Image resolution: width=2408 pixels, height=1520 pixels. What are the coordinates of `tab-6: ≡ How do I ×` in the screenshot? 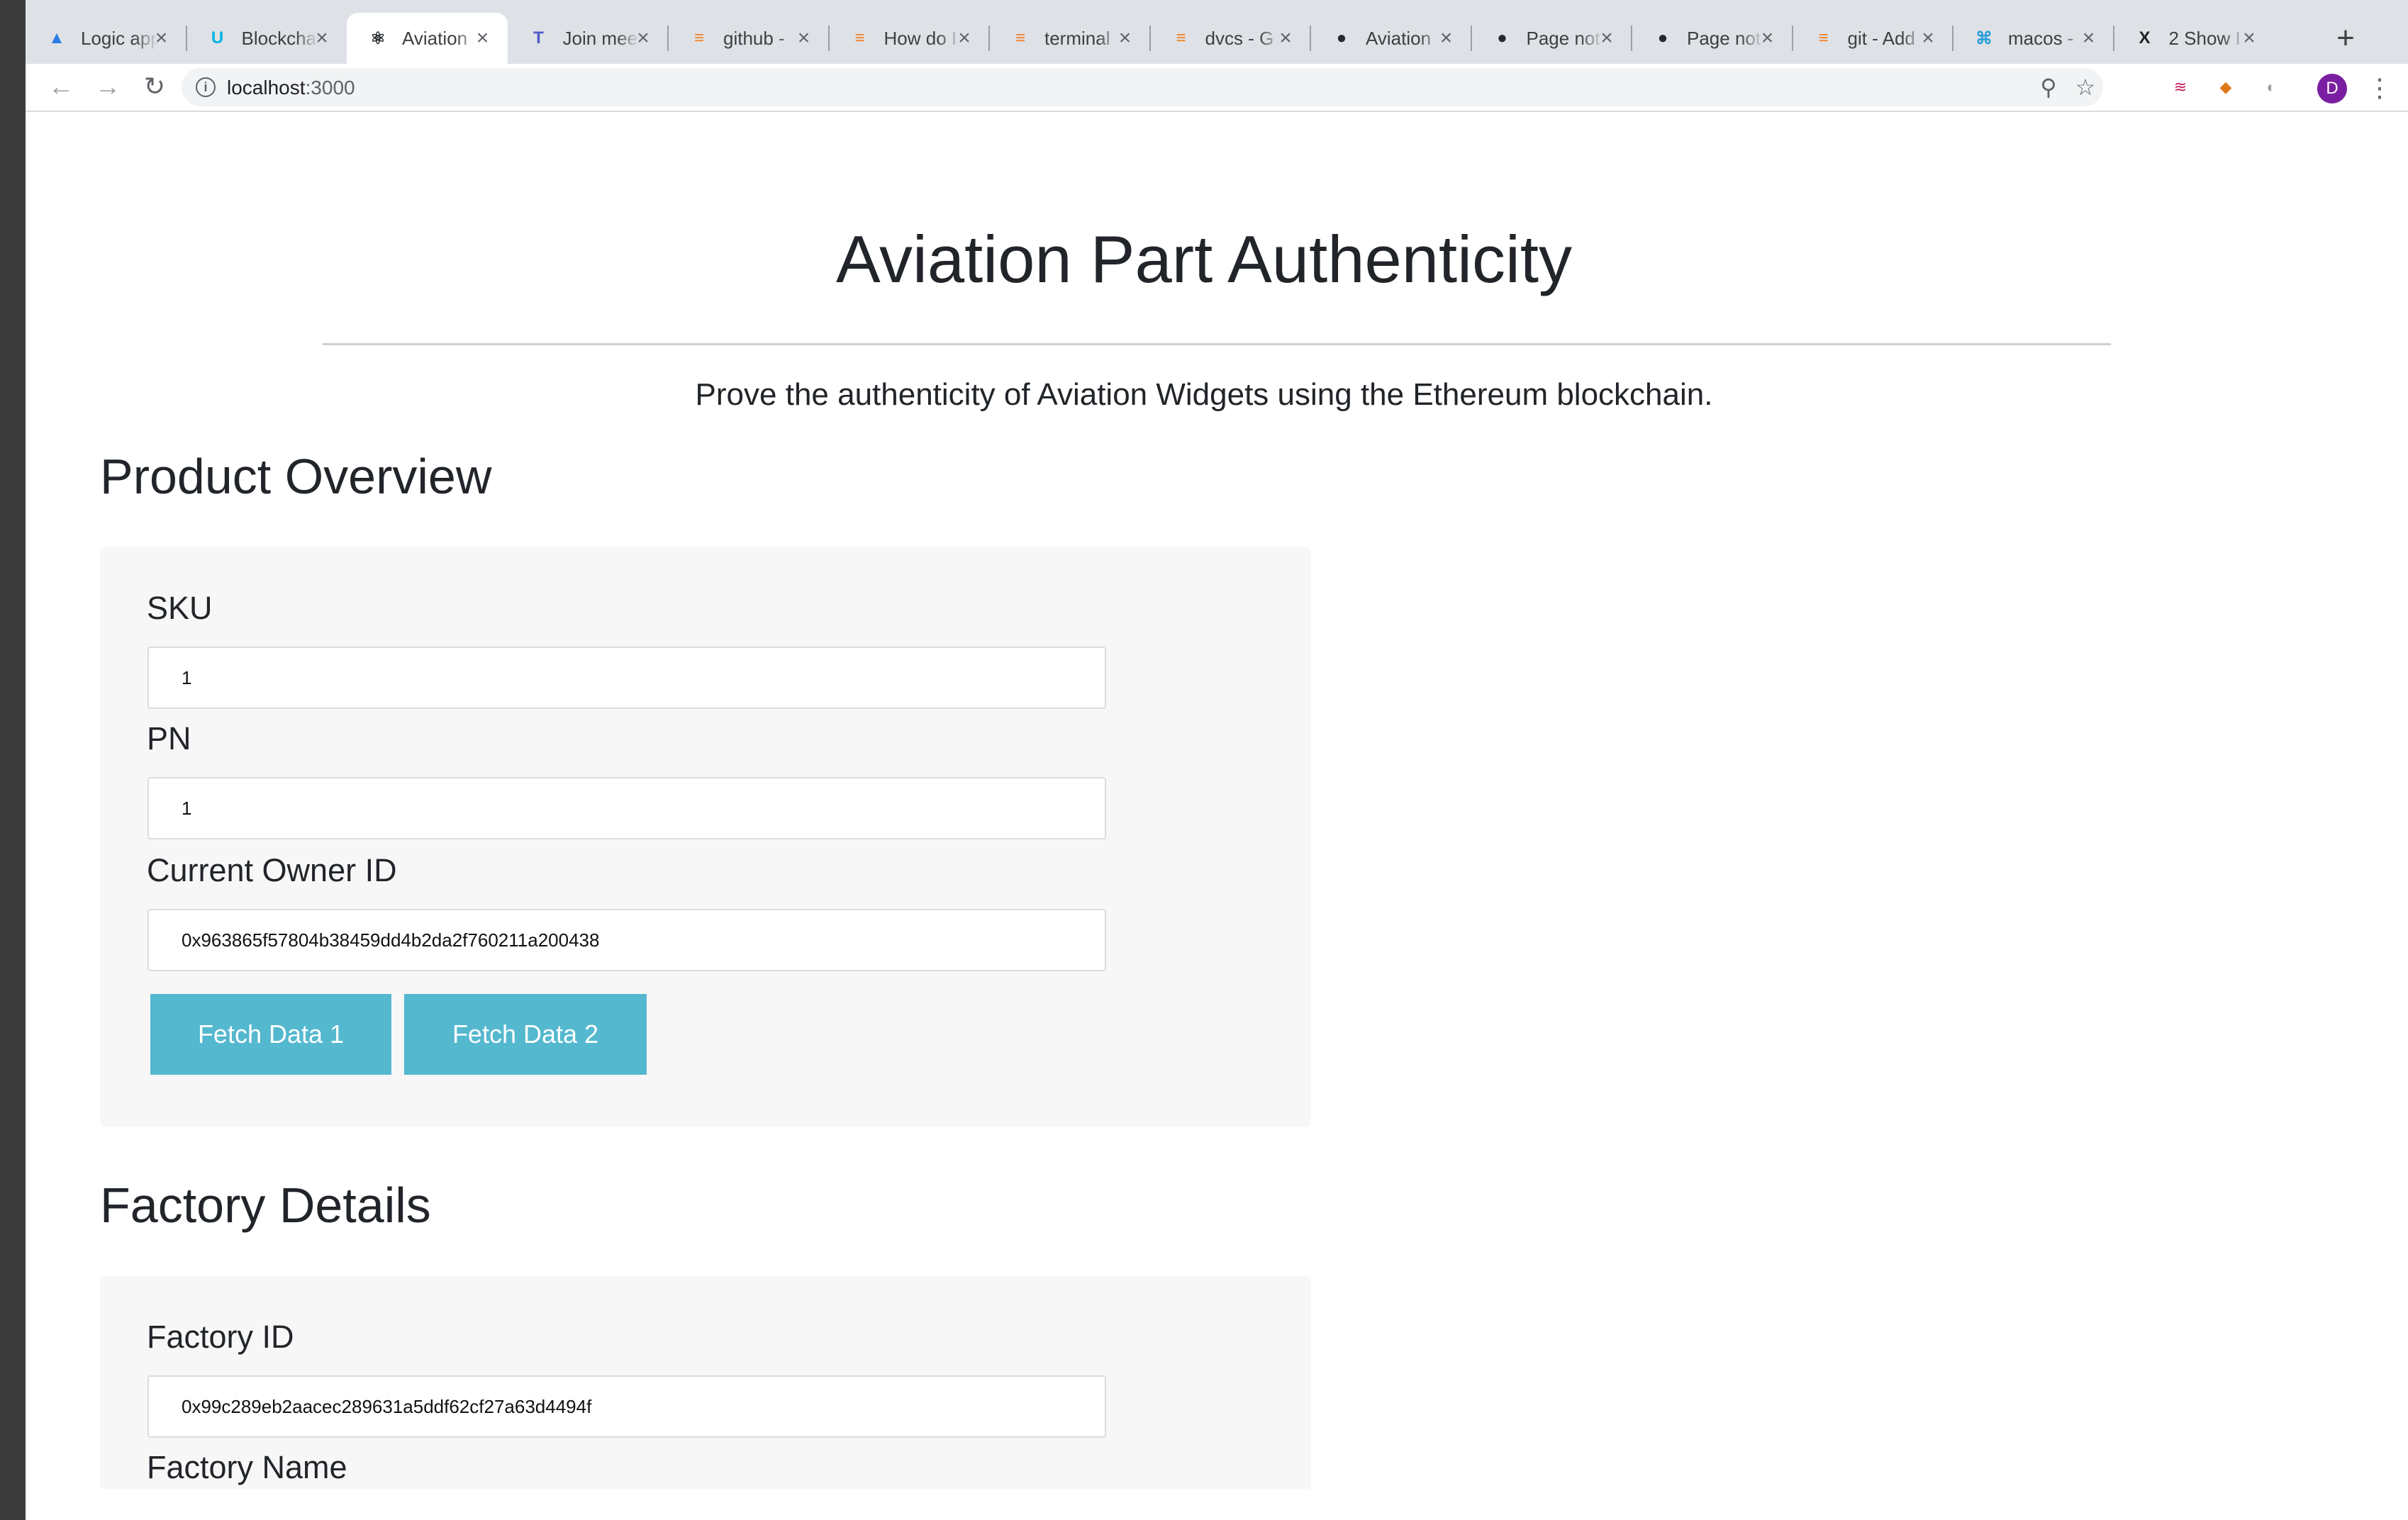 It's located at (910, 38).